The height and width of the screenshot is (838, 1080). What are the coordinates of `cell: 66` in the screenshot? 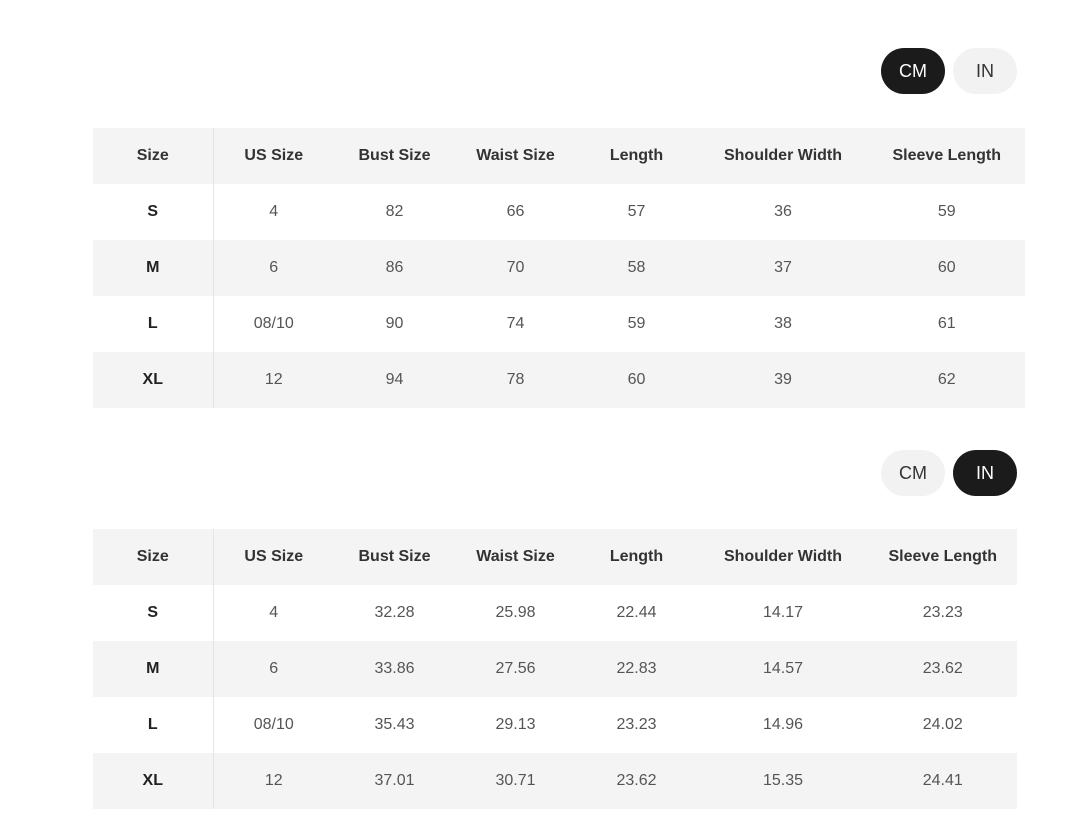 It's located at (515, 211).